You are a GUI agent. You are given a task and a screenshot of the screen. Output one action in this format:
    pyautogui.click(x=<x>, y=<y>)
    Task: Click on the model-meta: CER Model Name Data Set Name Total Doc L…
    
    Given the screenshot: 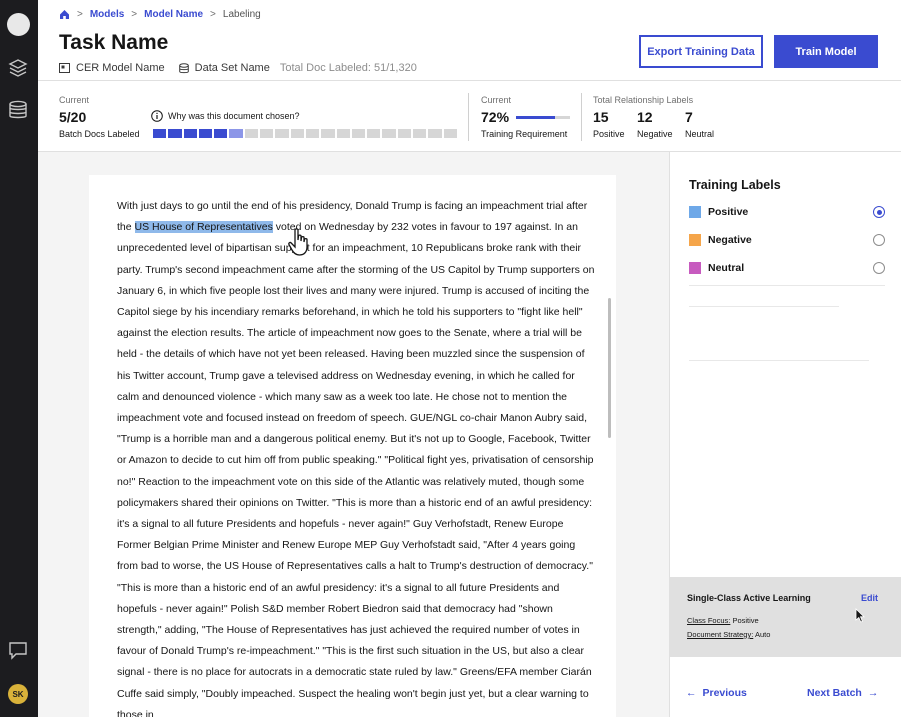 What is the action you would take?
    pyautogui.click(x=238, y=68)
    